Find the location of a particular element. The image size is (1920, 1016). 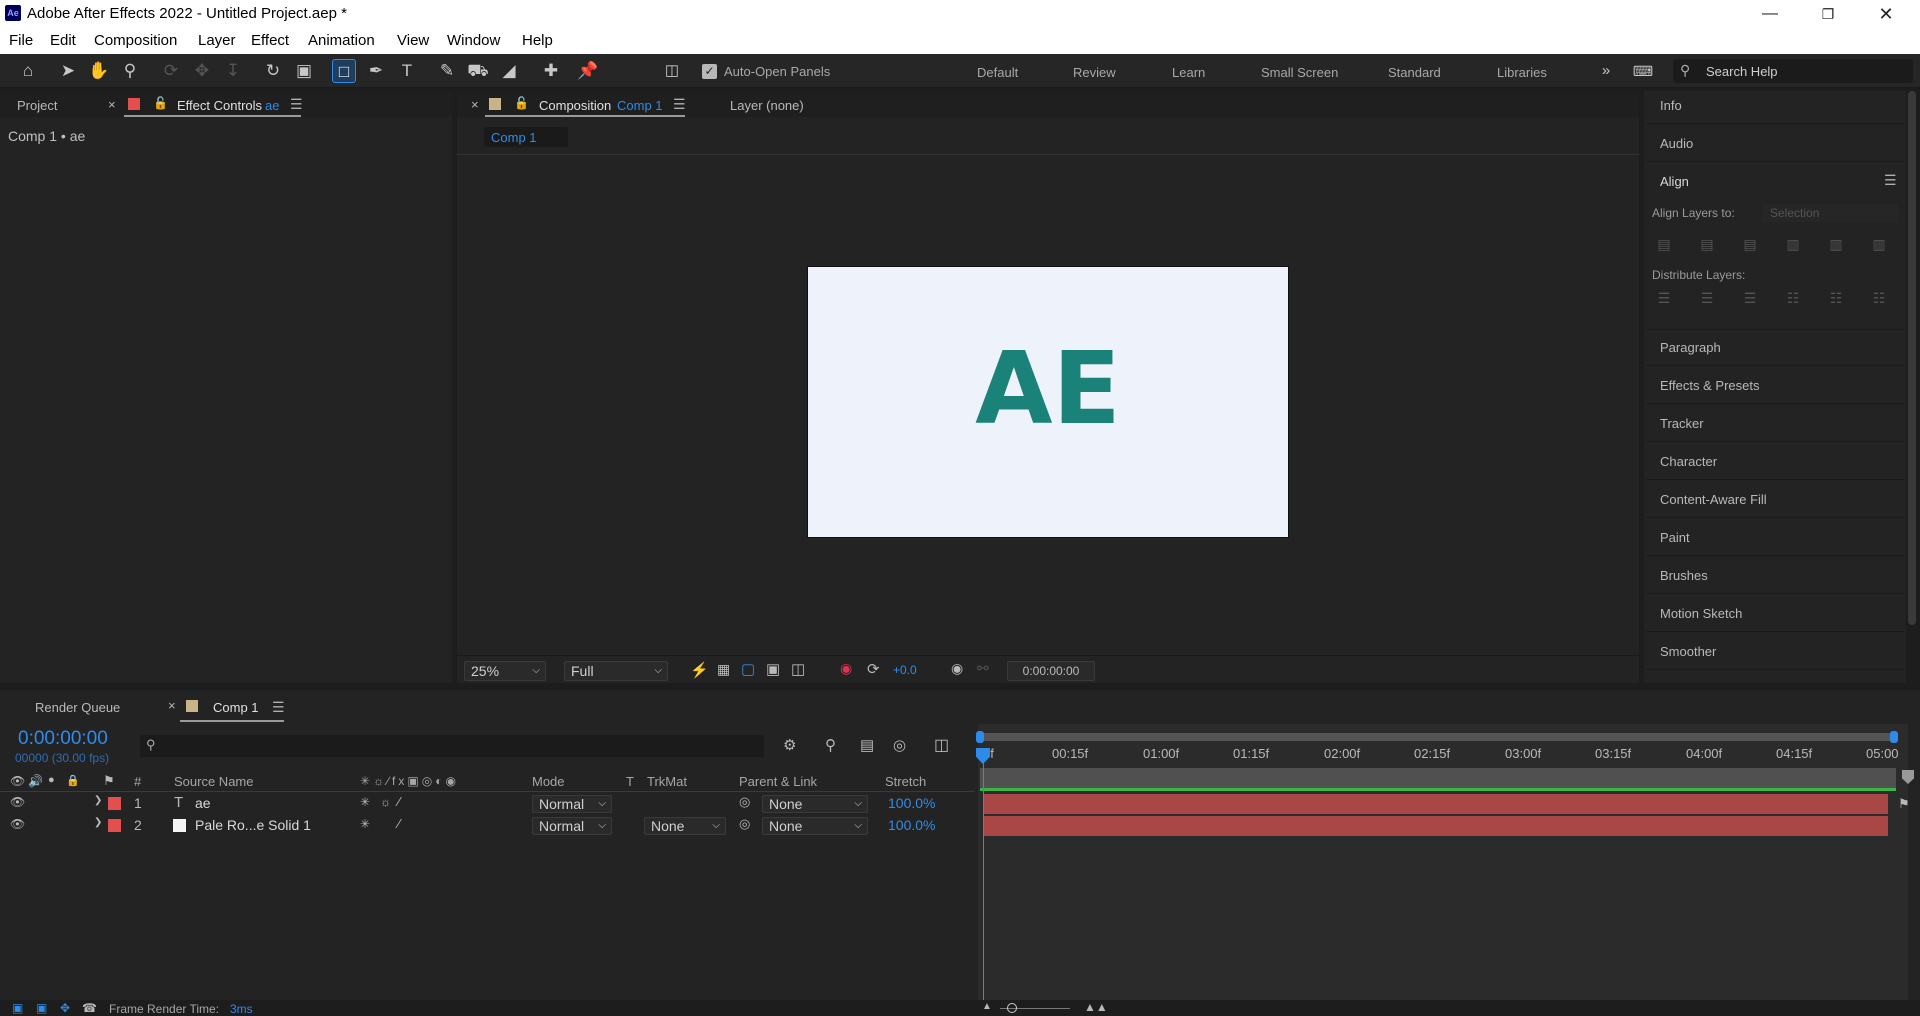

snapshot-camera-icon: ◉ is located at coordinates (957, 668).